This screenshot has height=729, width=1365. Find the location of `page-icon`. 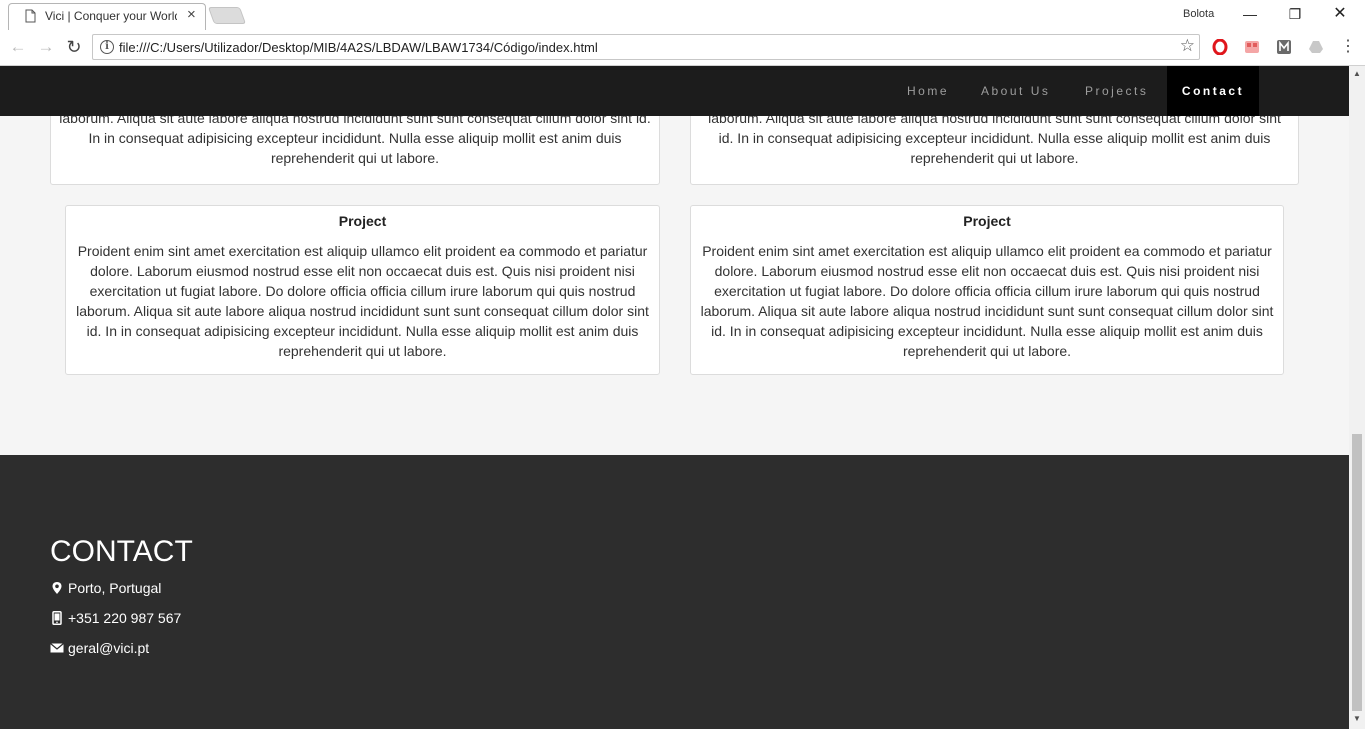

page-icon is located at coordinates (30, 16).